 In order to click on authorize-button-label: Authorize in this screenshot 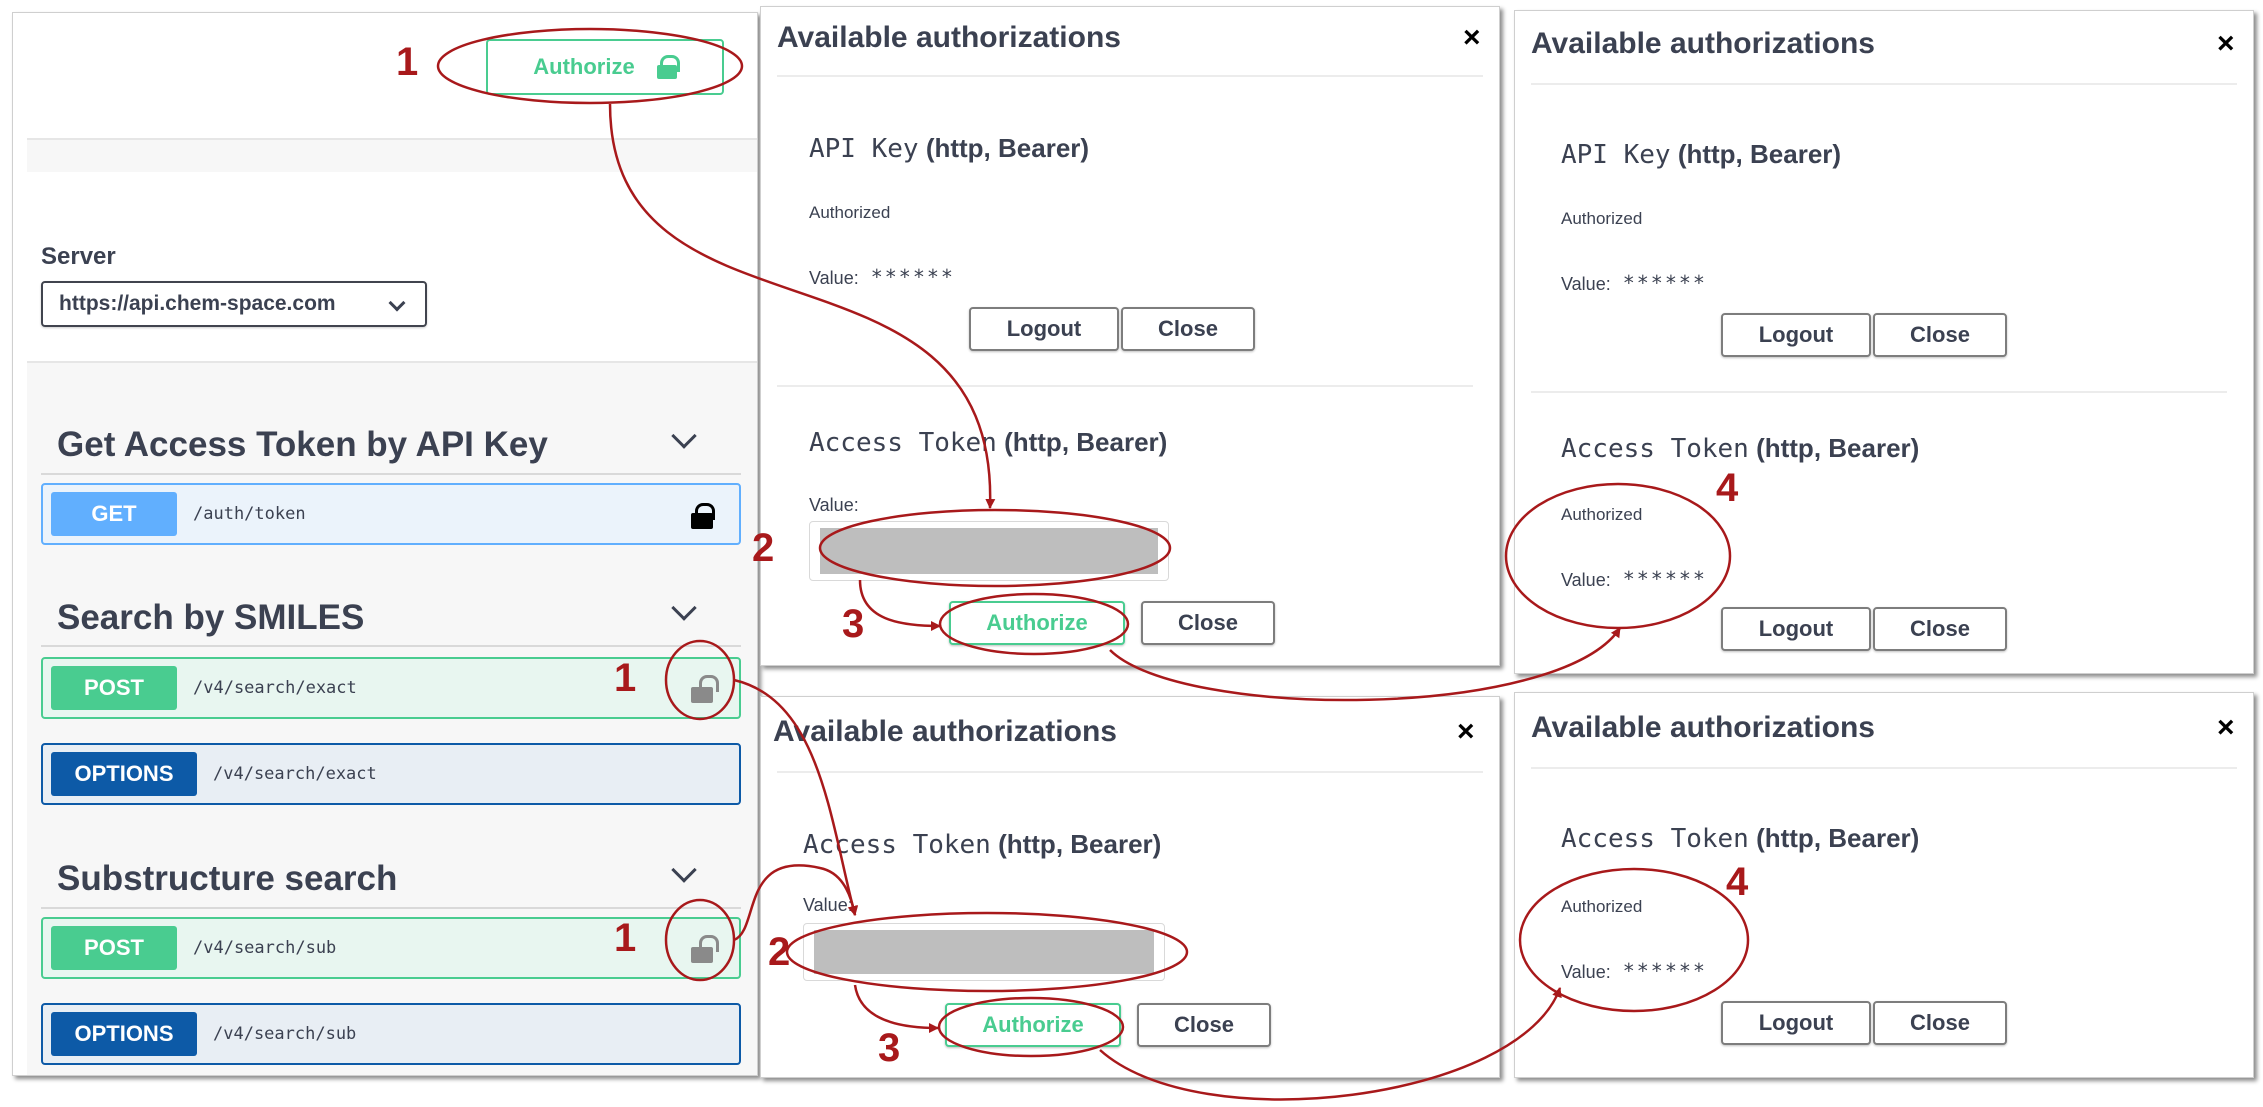, I will do `click(584, 66)`.